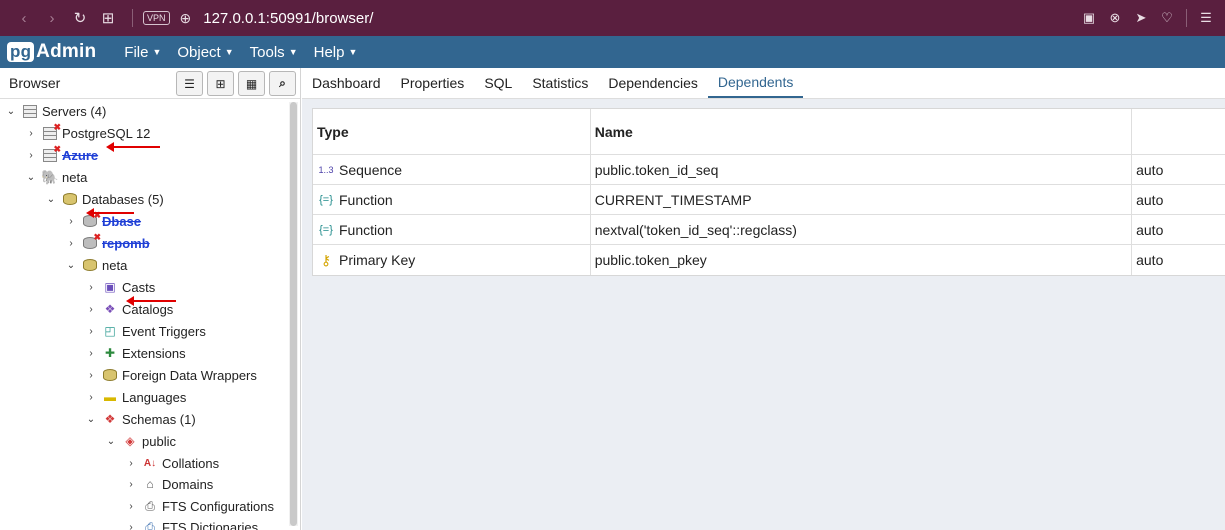  Describe the element at coordinates (106, 243) in the screenshot. I see `tree-node-database: › ✖ repomb` at that location.